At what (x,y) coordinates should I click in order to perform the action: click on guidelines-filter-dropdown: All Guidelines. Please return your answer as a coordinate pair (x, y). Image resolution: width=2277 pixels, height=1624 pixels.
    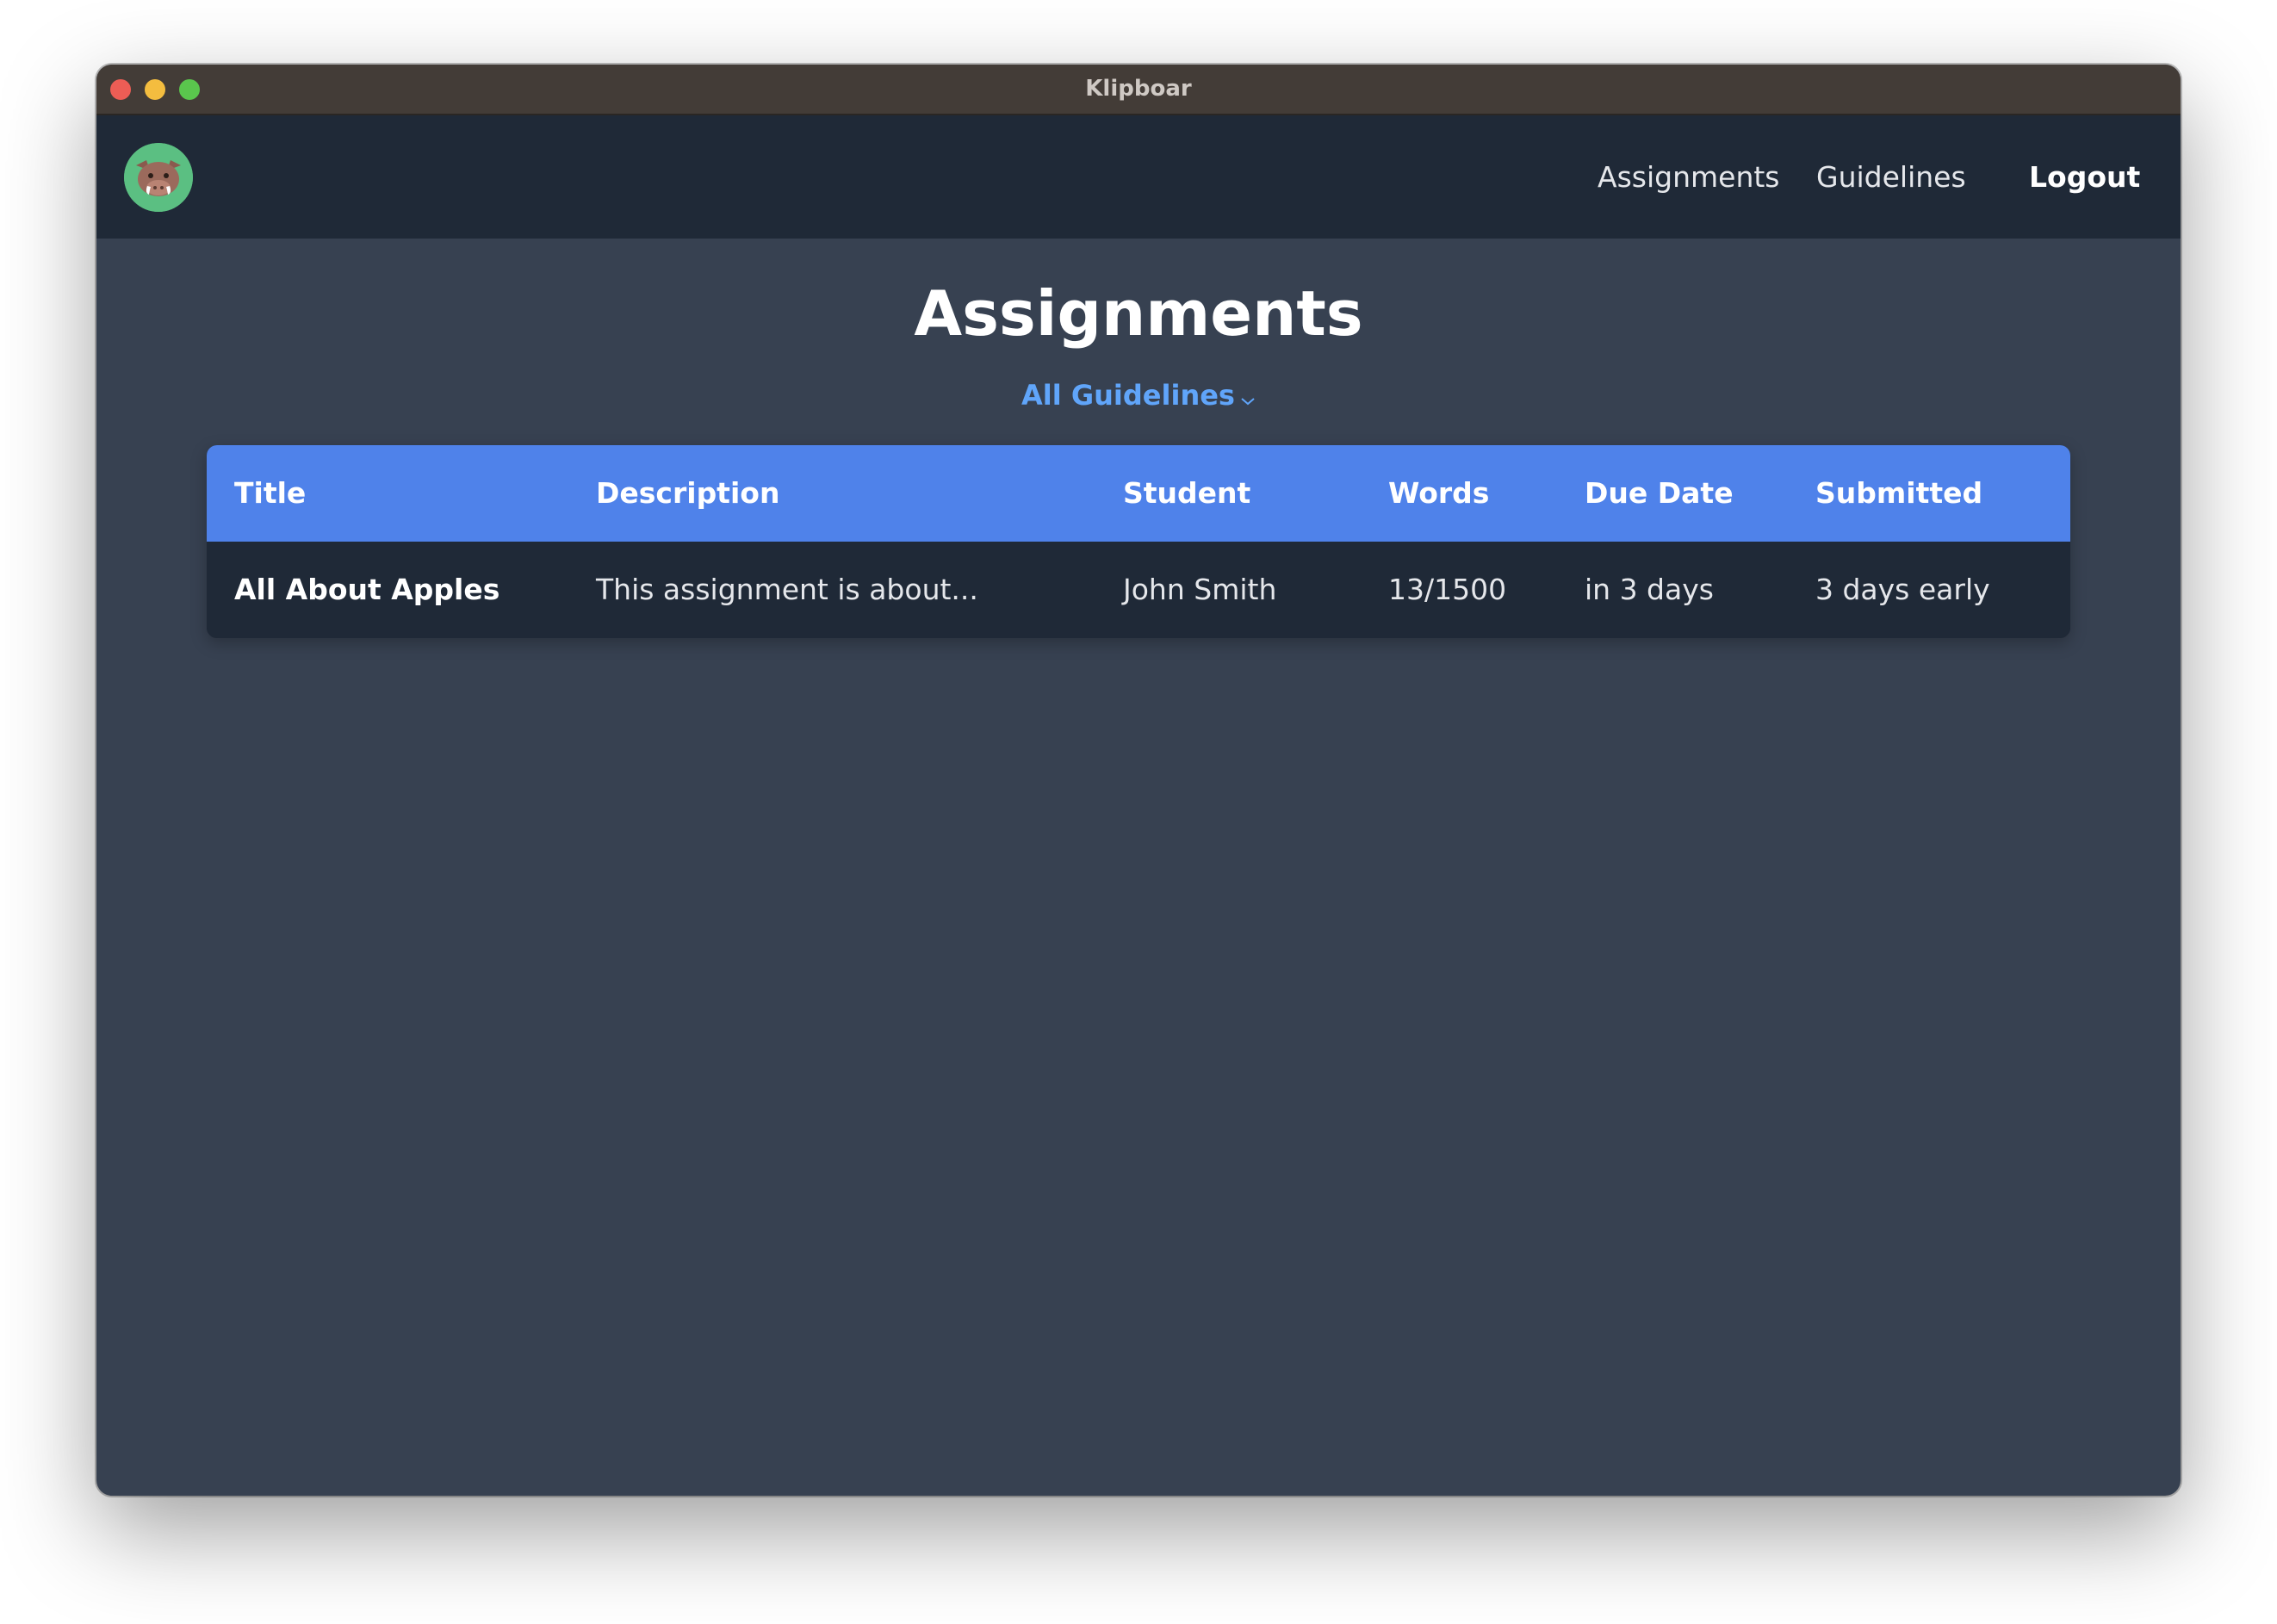
    Looking at the image, I should click on (1138, 396).